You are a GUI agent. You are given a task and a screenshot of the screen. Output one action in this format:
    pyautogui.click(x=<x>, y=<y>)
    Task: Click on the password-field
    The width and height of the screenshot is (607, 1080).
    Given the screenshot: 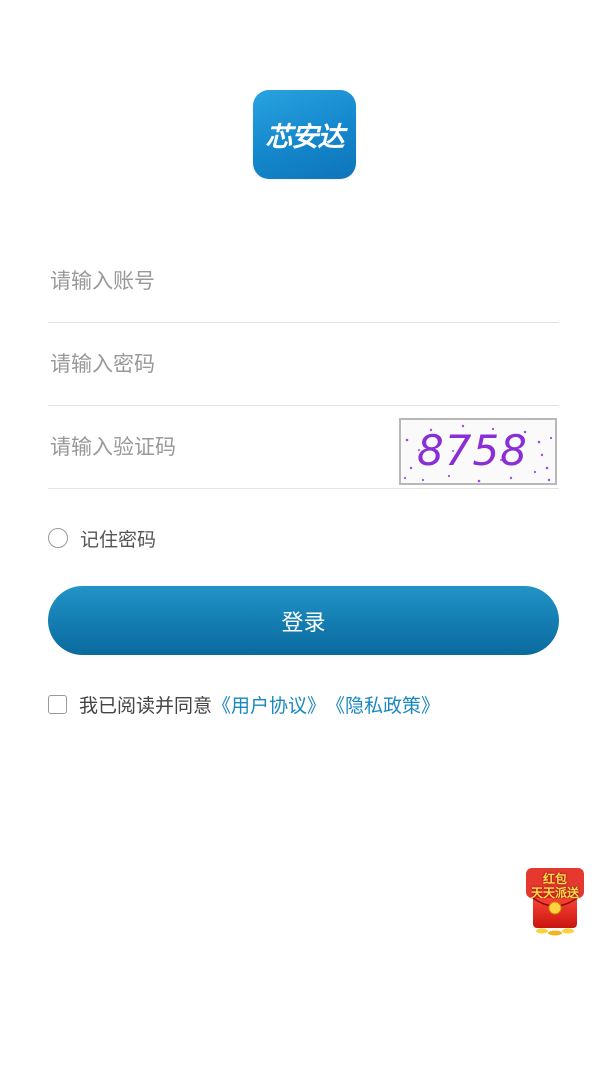 What is the action you would take?
    pyautogui.click(x=303, y=364)
    